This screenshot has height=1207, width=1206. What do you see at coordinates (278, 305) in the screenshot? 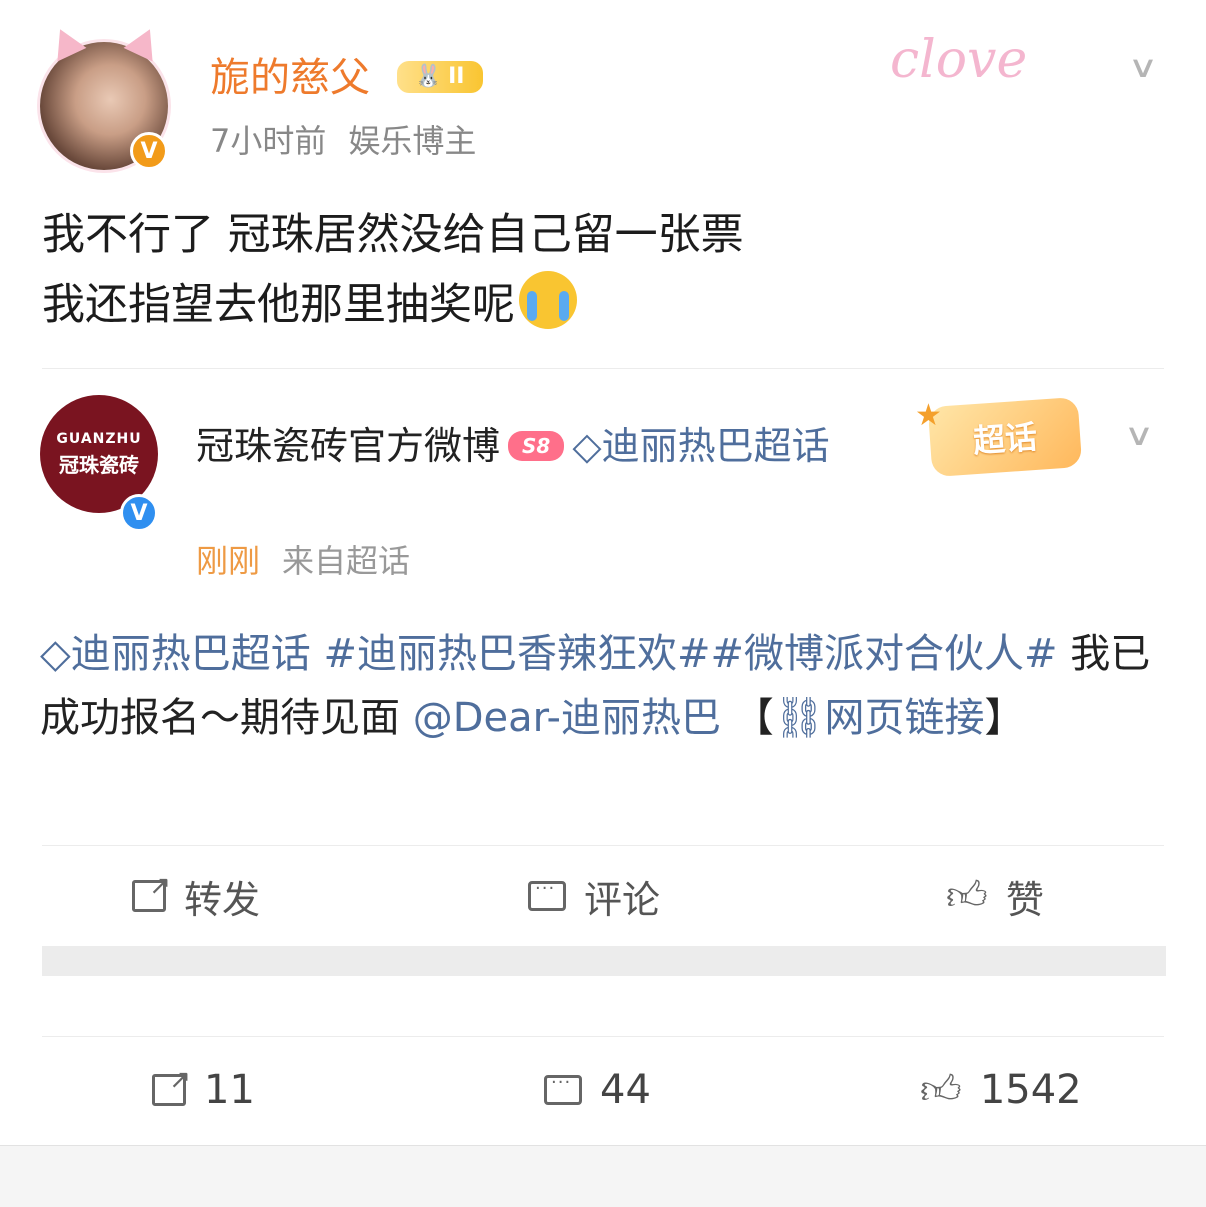
I see `post-body-line2: 我还指望去他那里抽奖呢` at bounding box center [278, 305].